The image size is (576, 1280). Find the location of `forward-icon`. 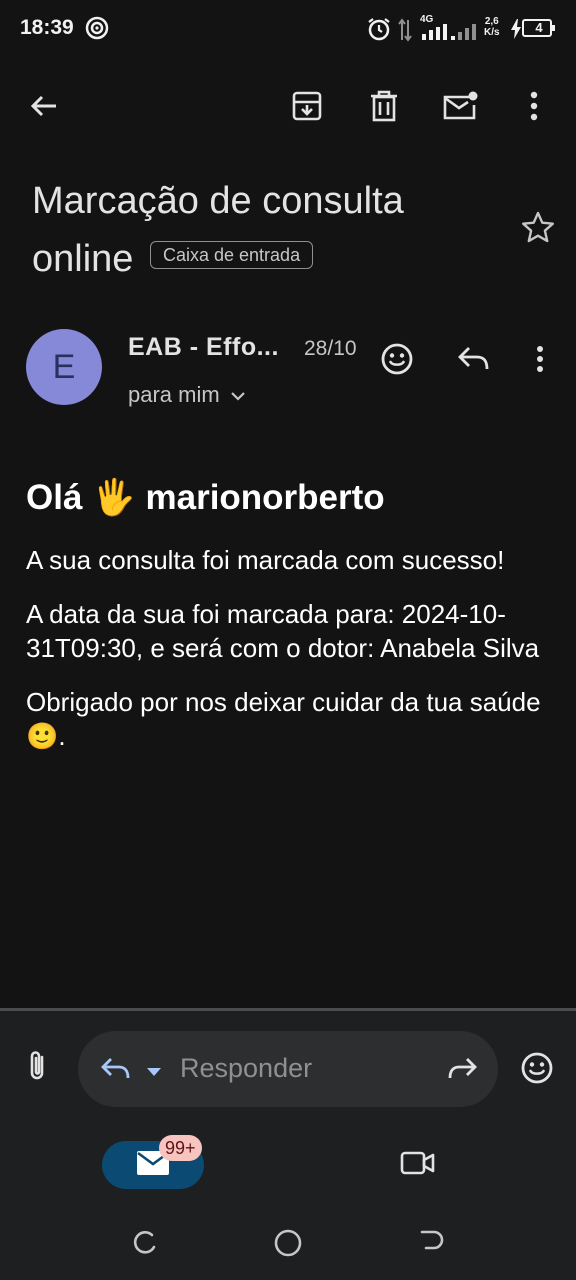

forward-icon is located at coordinates (462, 1072).